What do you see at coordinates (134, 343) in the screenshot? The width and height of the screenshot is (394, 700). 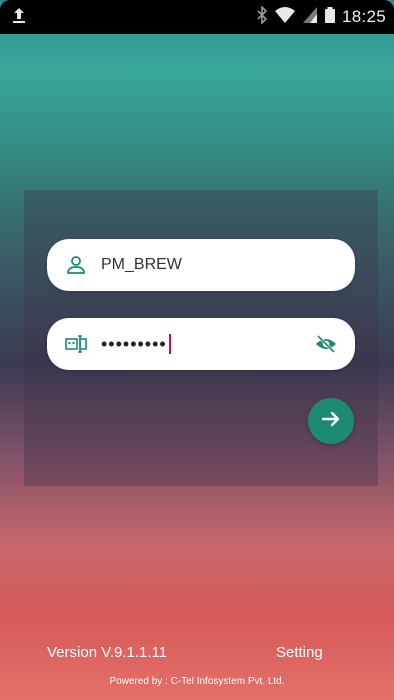 I see `password-mask: •••••••••` at bounding box center [134, 343].